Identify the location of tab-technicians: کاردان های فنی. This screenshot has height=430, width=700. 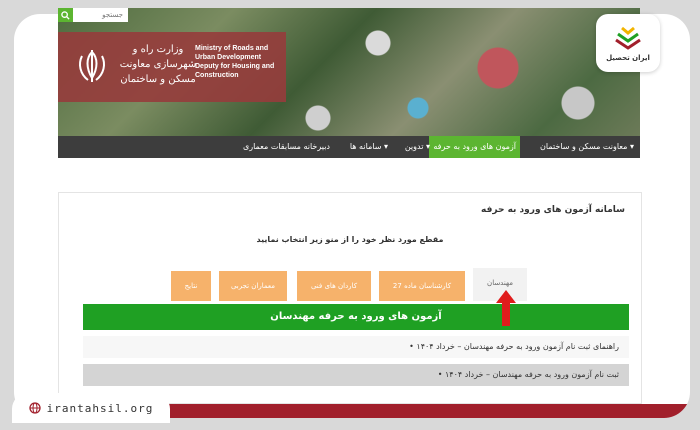
(334, 286).